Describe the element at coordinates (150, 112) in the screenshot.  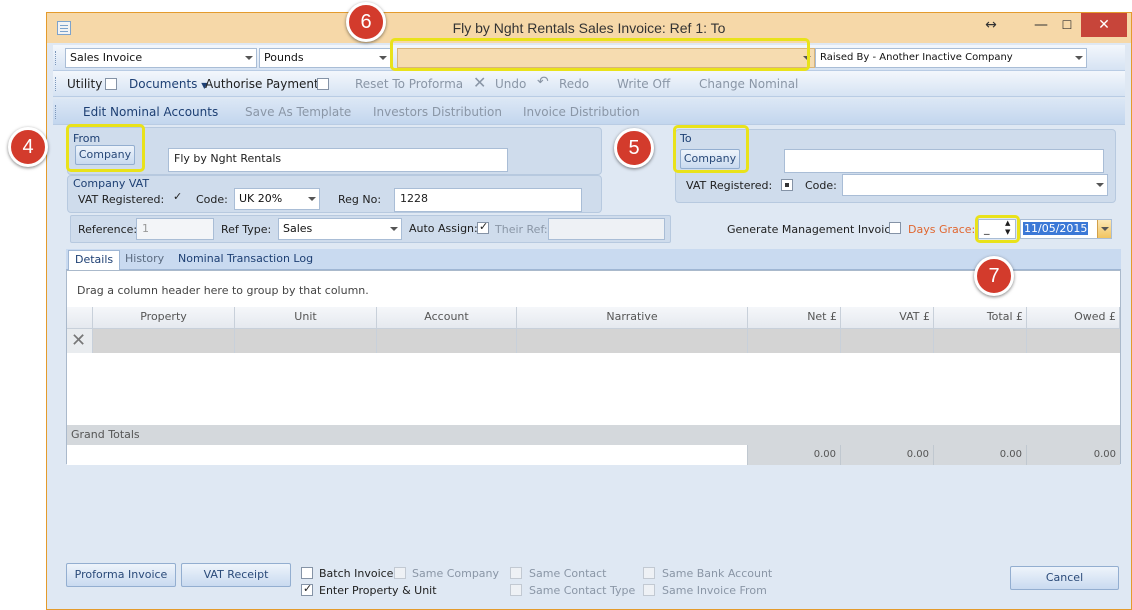
I see `edit-nominal-accounts-button: Edit Nominal Accounts` at that location.